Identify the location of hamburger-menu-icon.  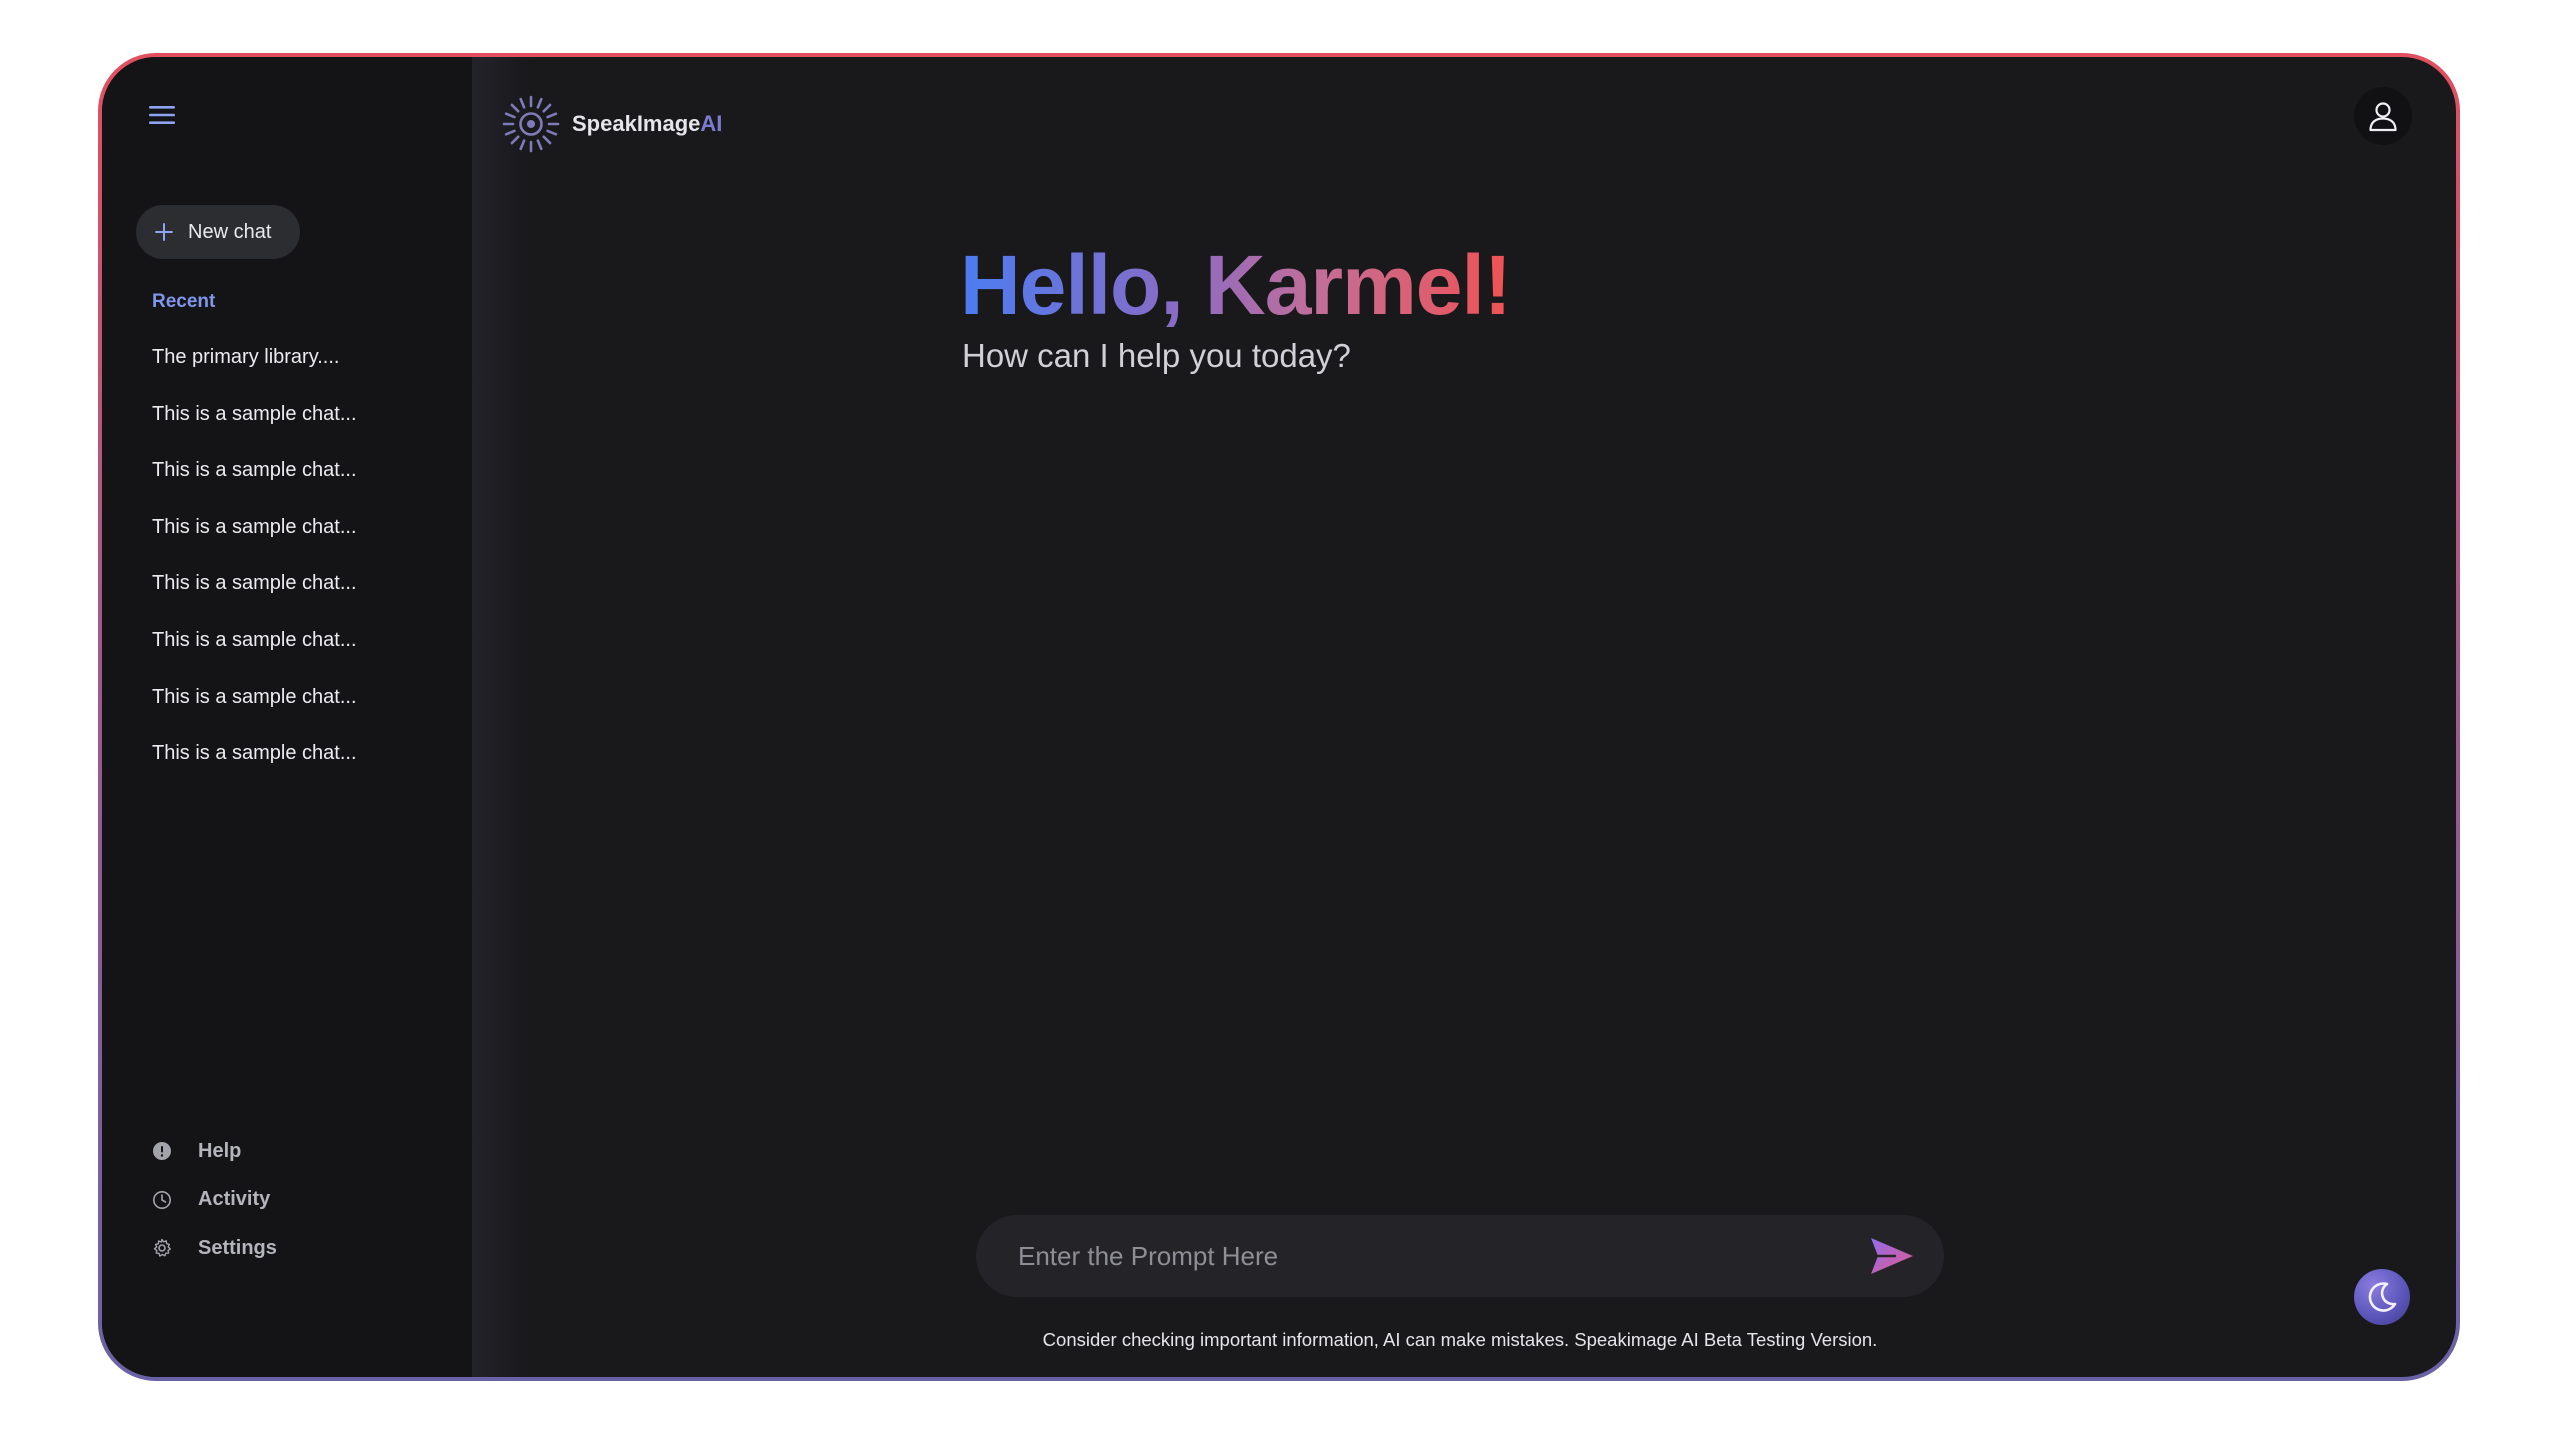
(162, 115).